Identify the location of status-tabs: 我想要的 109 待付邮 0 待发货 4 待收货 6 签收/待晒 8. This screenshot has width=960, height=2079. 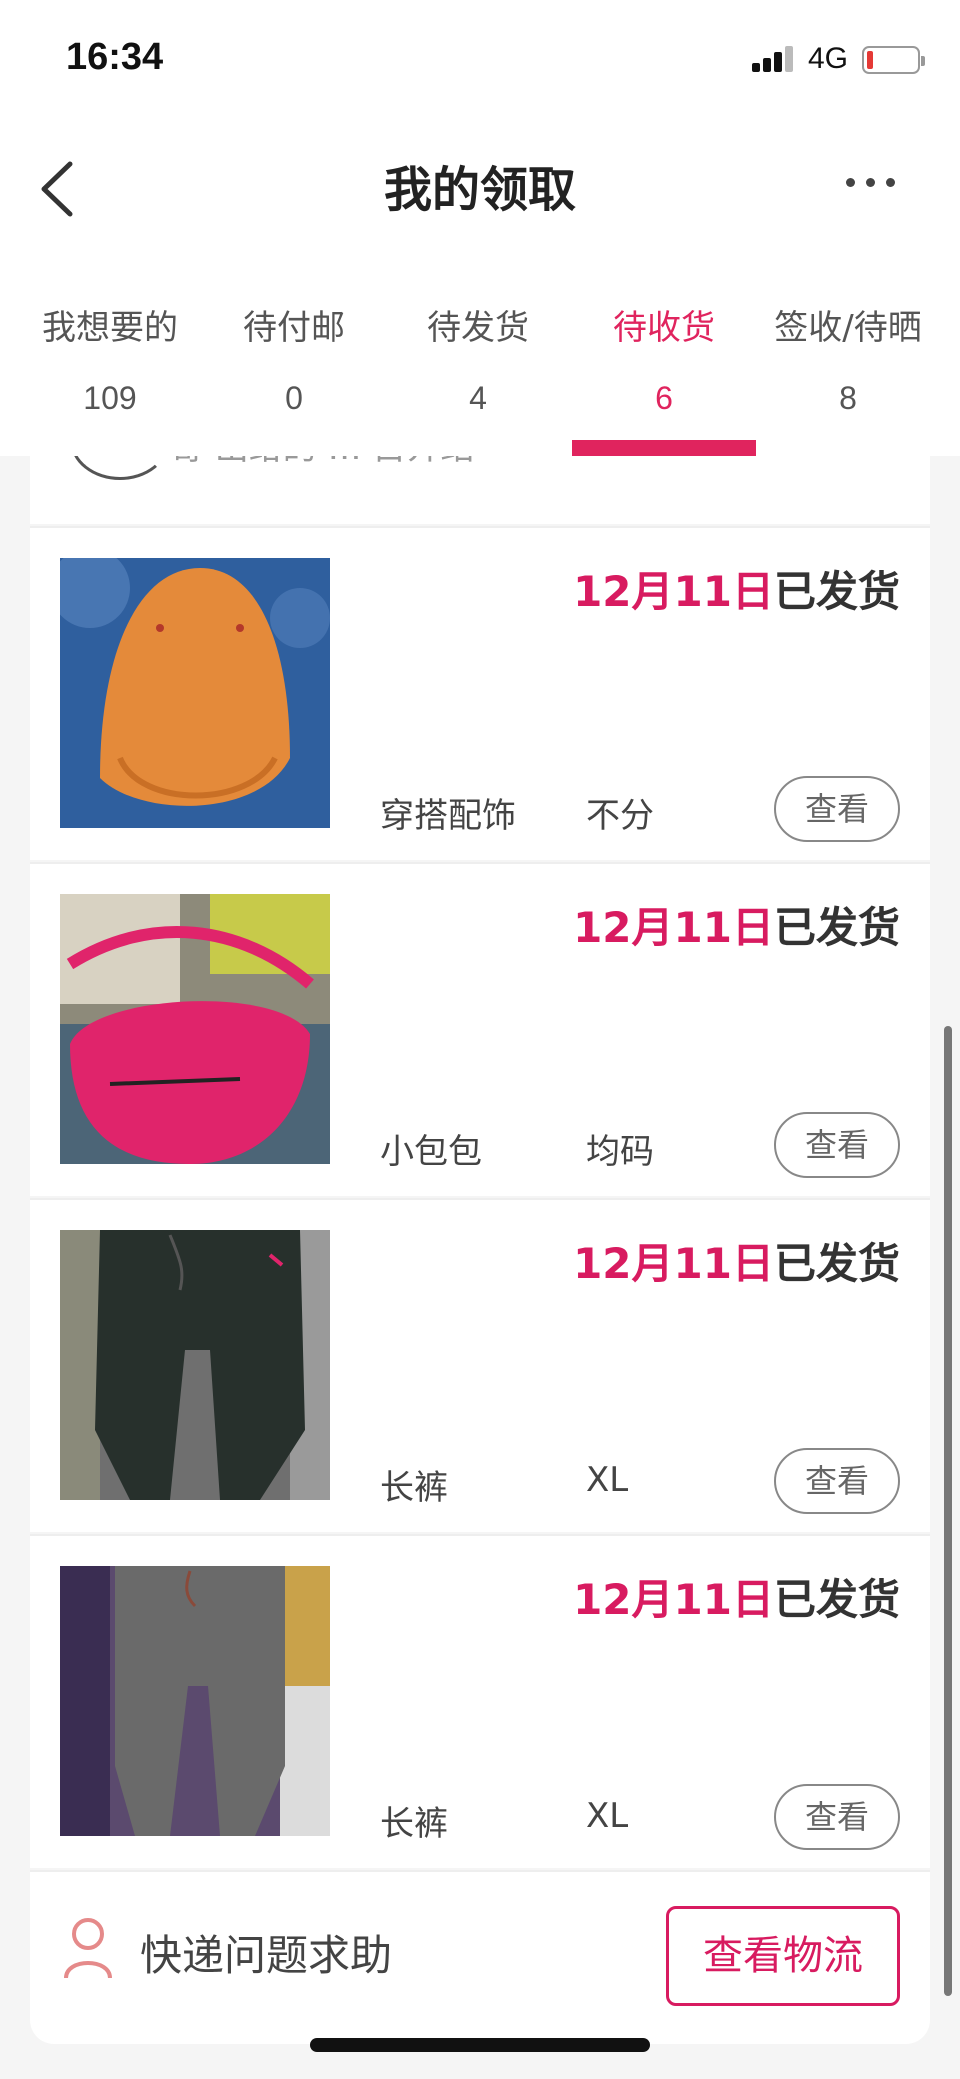
(480, 358).